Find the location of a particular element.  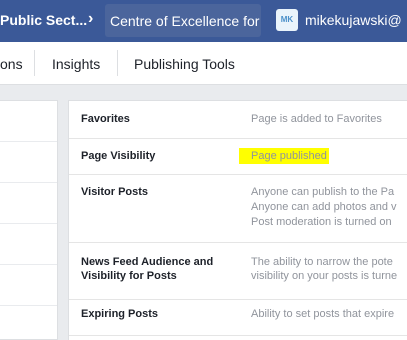

setting-label: Visitor Posts is located at coordinates (115, 192).